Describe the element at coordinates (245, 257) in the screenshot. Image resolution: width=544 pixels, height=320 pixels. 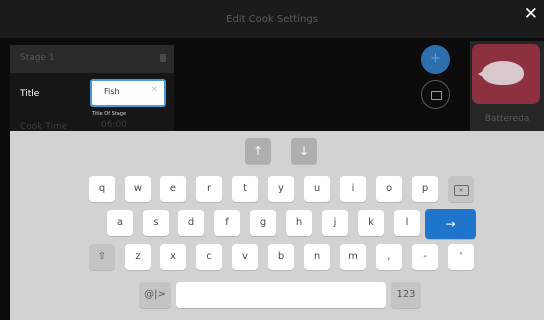
I see `key-v: v` at that location.